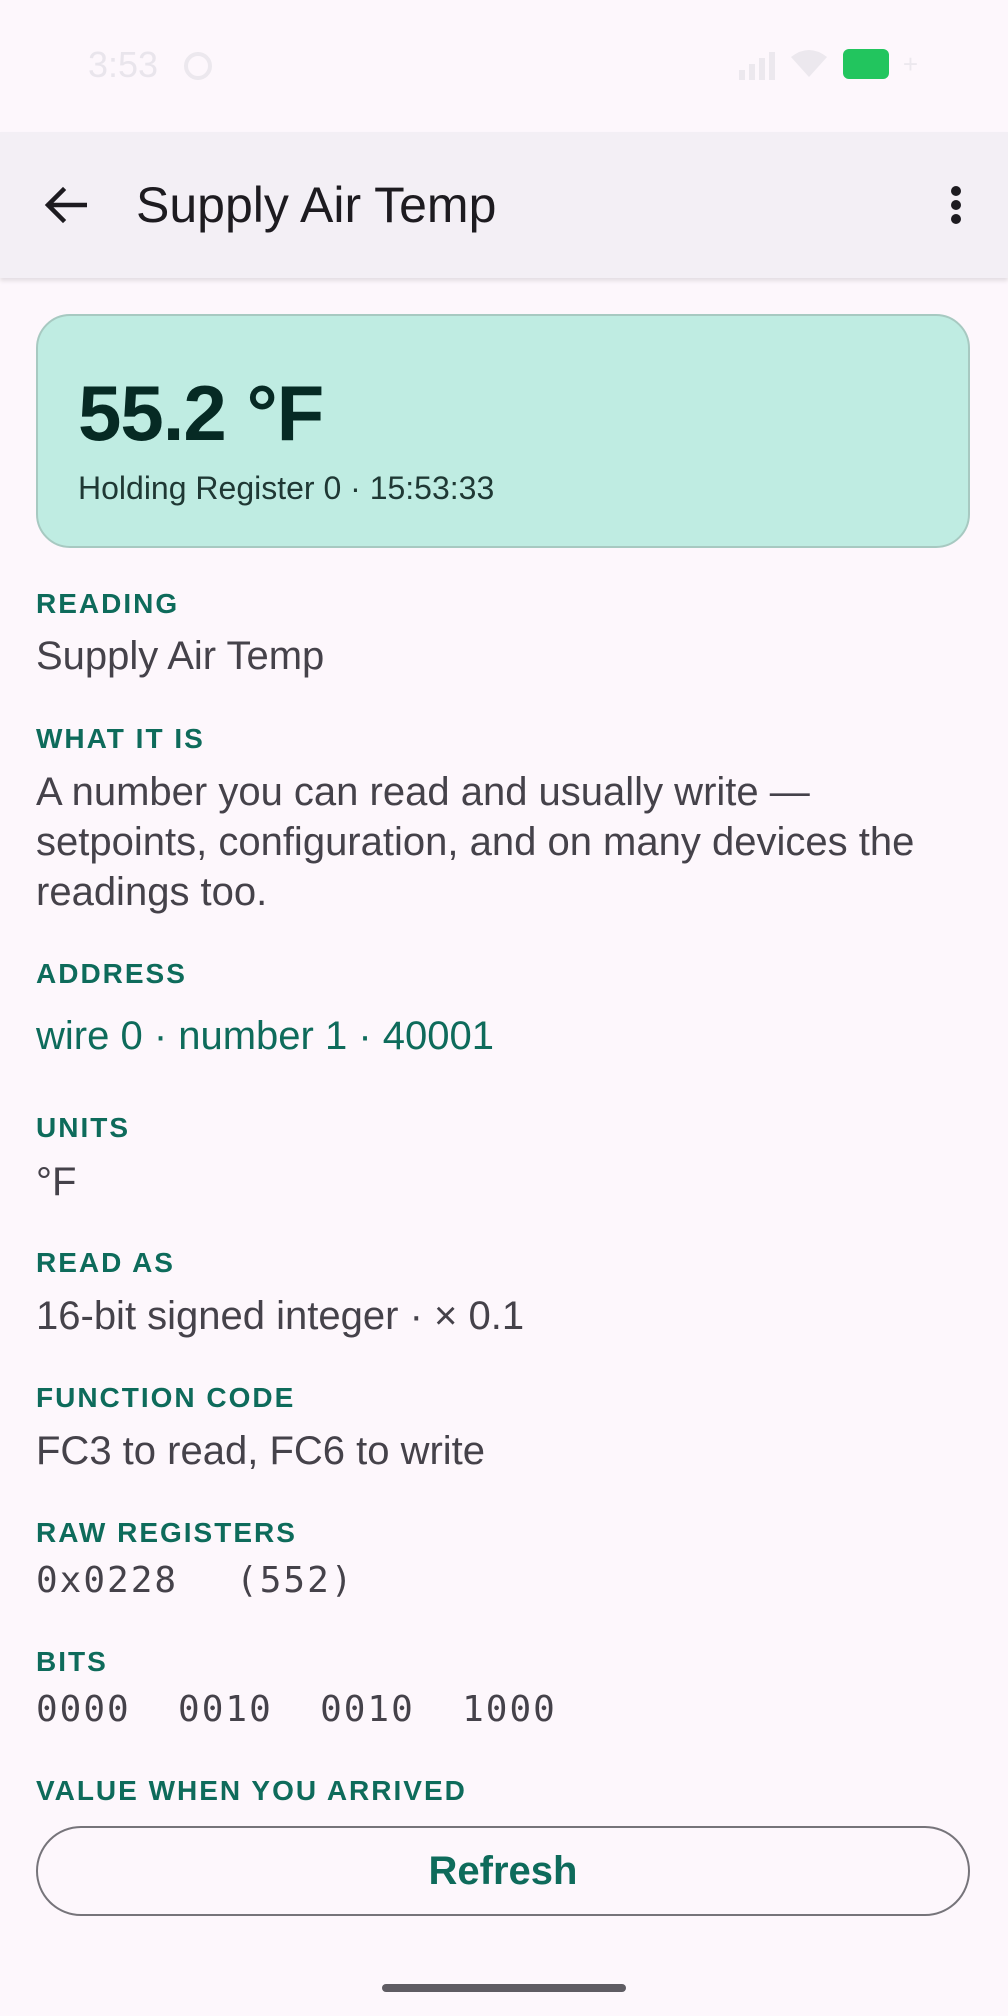  Describe the element at coordinates (265, 1036) in the screenshot. I see `address-link: wire 0 · number 1 · 40001` at that location.